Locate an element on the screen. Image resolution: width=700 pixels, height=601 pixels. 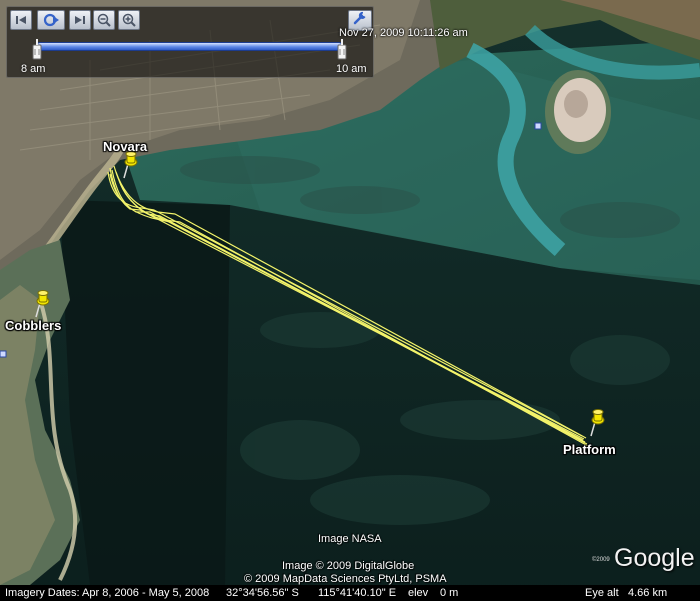
elevation-value: 0 m is located at coordinates (449, 593).